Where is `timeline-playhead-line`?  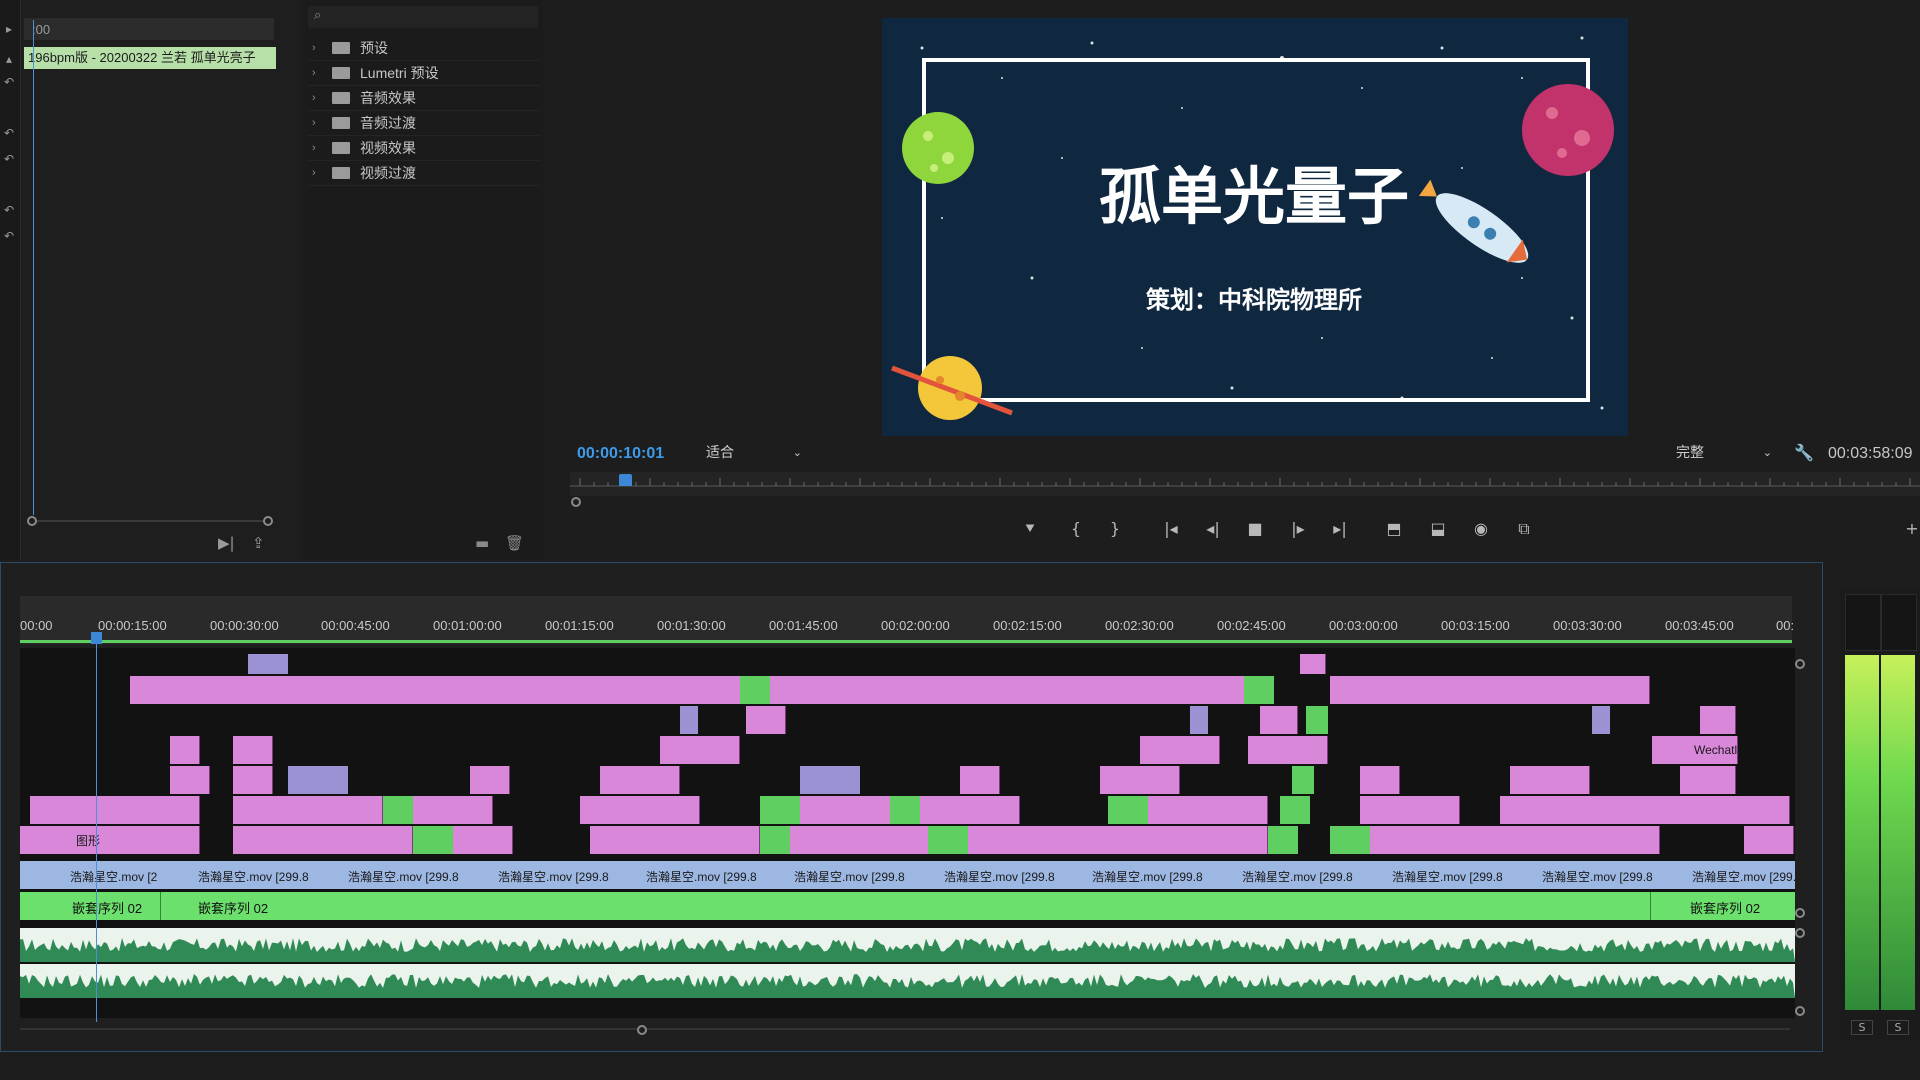
timeline-playhead-line is located at coordinates (96, 827).